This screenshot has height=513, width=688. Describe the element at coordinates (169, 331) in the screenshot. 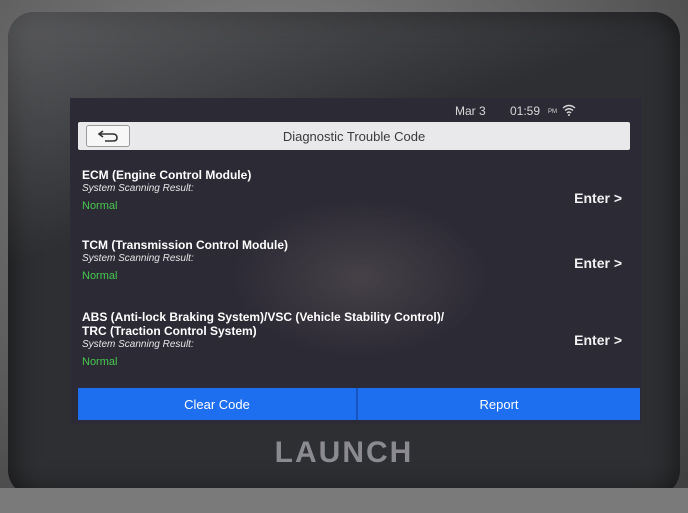

I see `module-name-line2: TRC (Traction Control System)` at that location.